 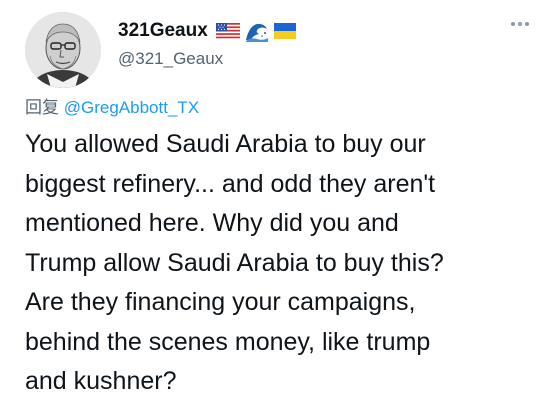 What do you see at coordinates (227, 31) in the screenshot?
I see `us-flag-icon` at bounding box center [227, 31].